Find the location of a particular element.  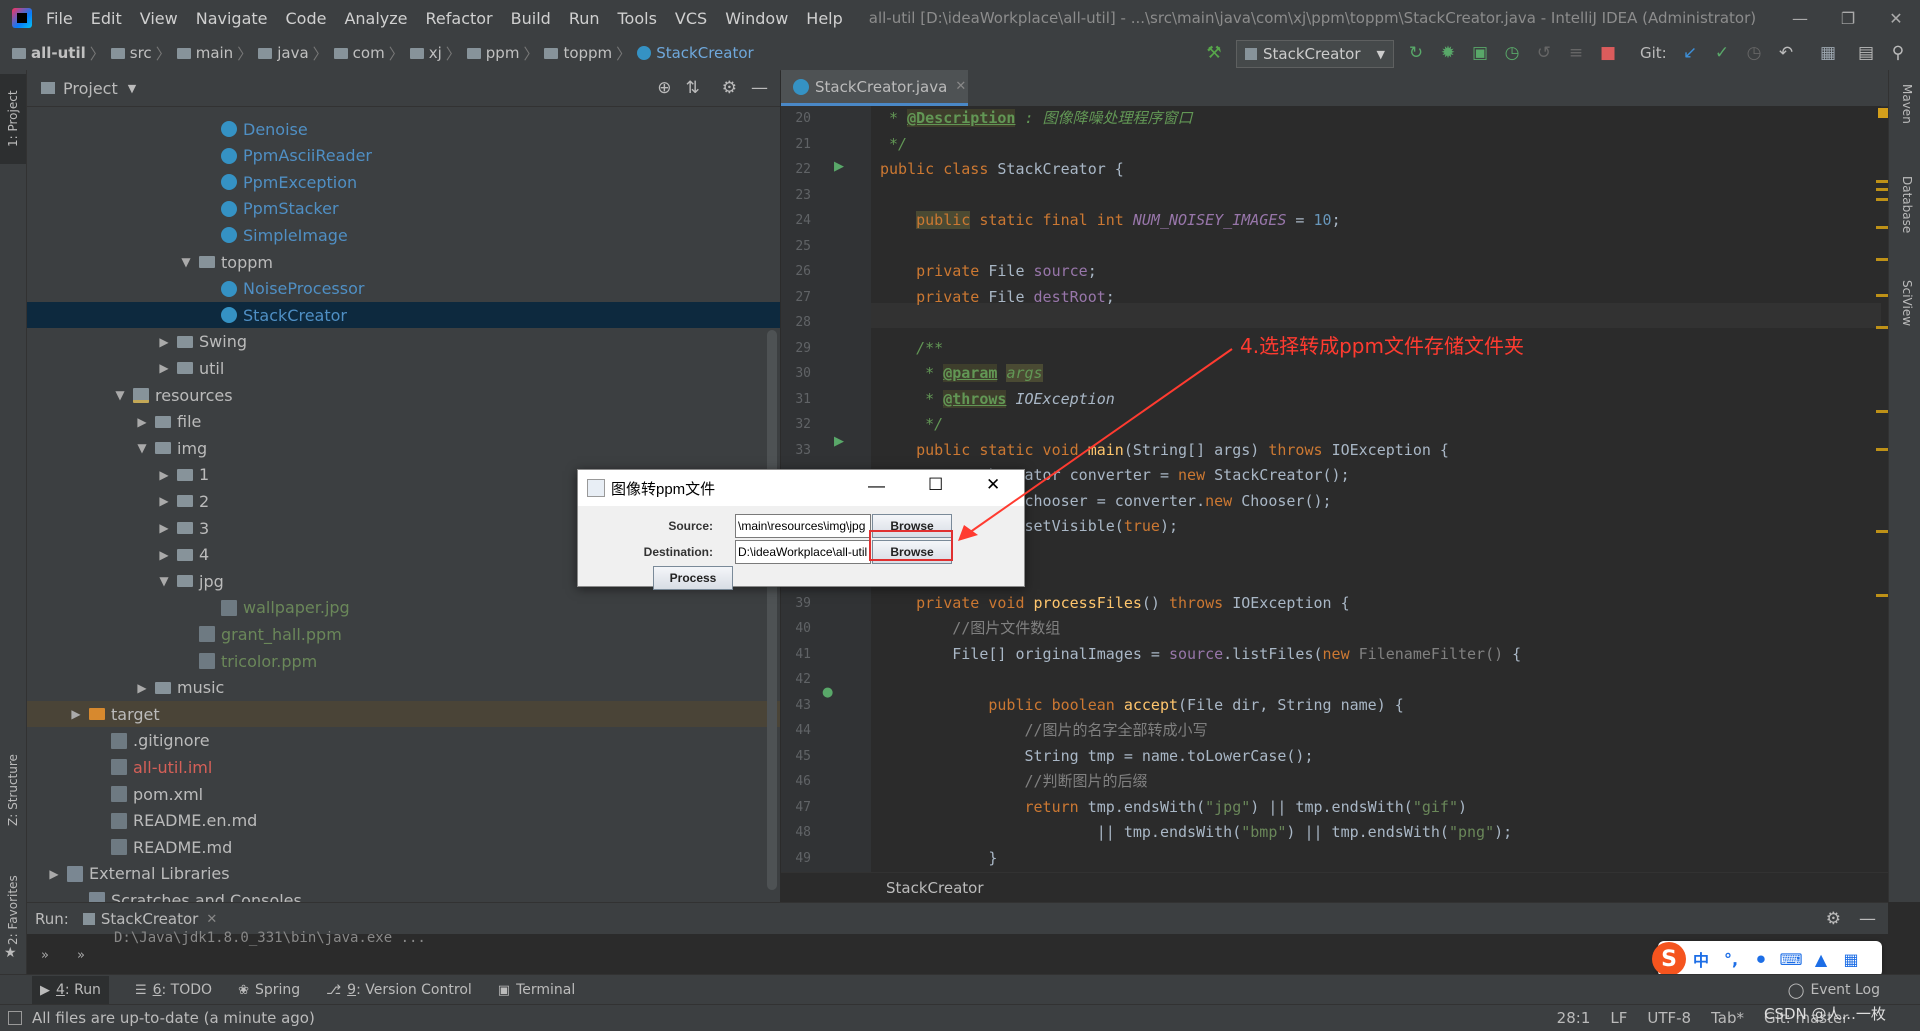

bottom-tab-run: ▶ 4: Run is located at coordinates (70, 990).